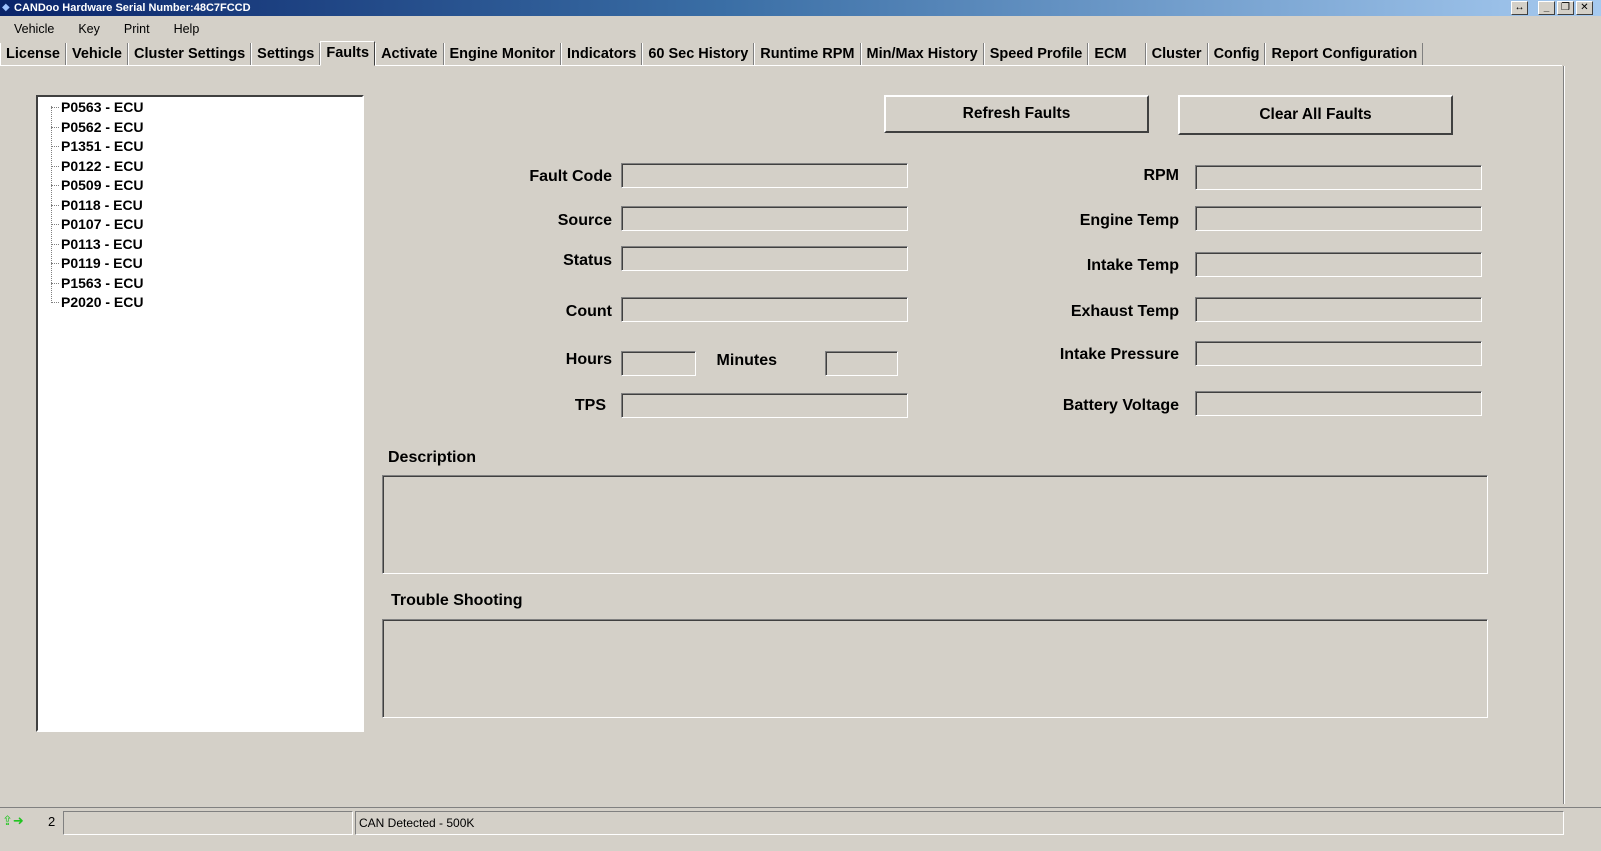 The height and width of the screenshot is (851, 1601). I want to click on fault-item: P0509 - ECU, so click(97, 185).